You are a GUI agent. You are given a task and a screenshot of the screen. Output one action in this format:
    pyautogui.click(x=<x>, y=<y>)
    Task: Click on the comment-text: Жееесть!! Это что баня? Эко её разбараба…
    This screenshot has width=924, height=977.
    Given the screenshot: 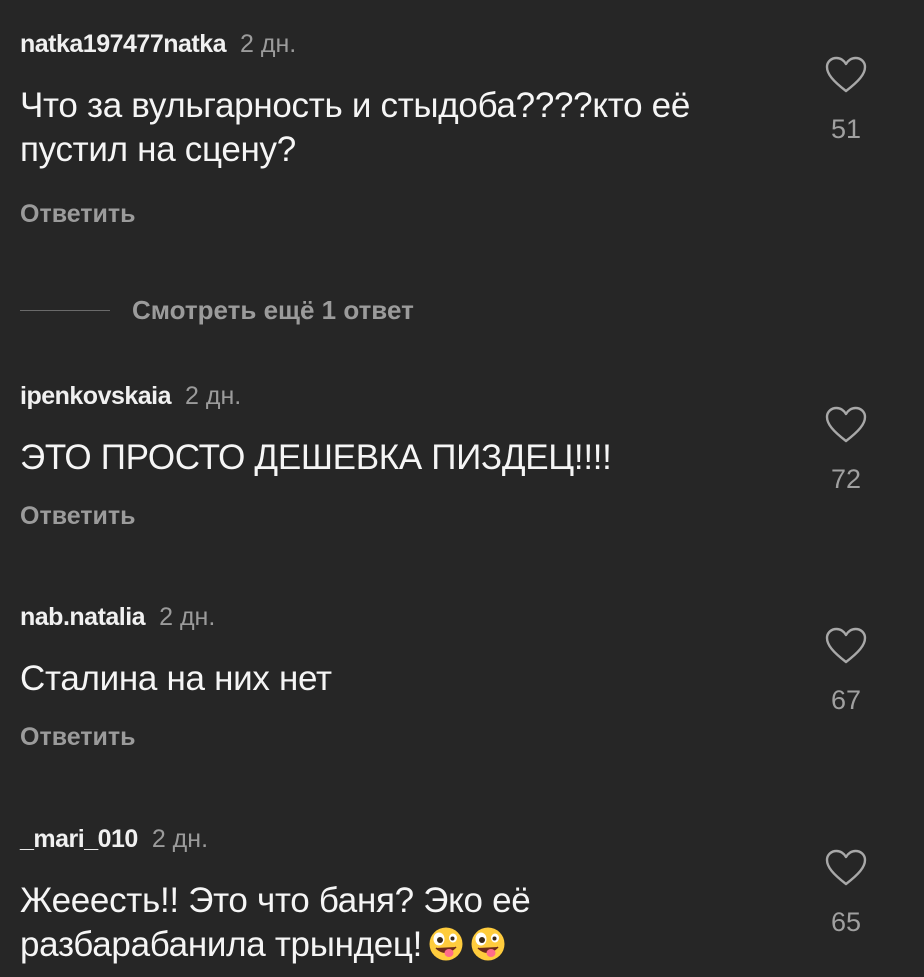 What is the action you would take?
    pyautogui.click(x=400, y=923)
    